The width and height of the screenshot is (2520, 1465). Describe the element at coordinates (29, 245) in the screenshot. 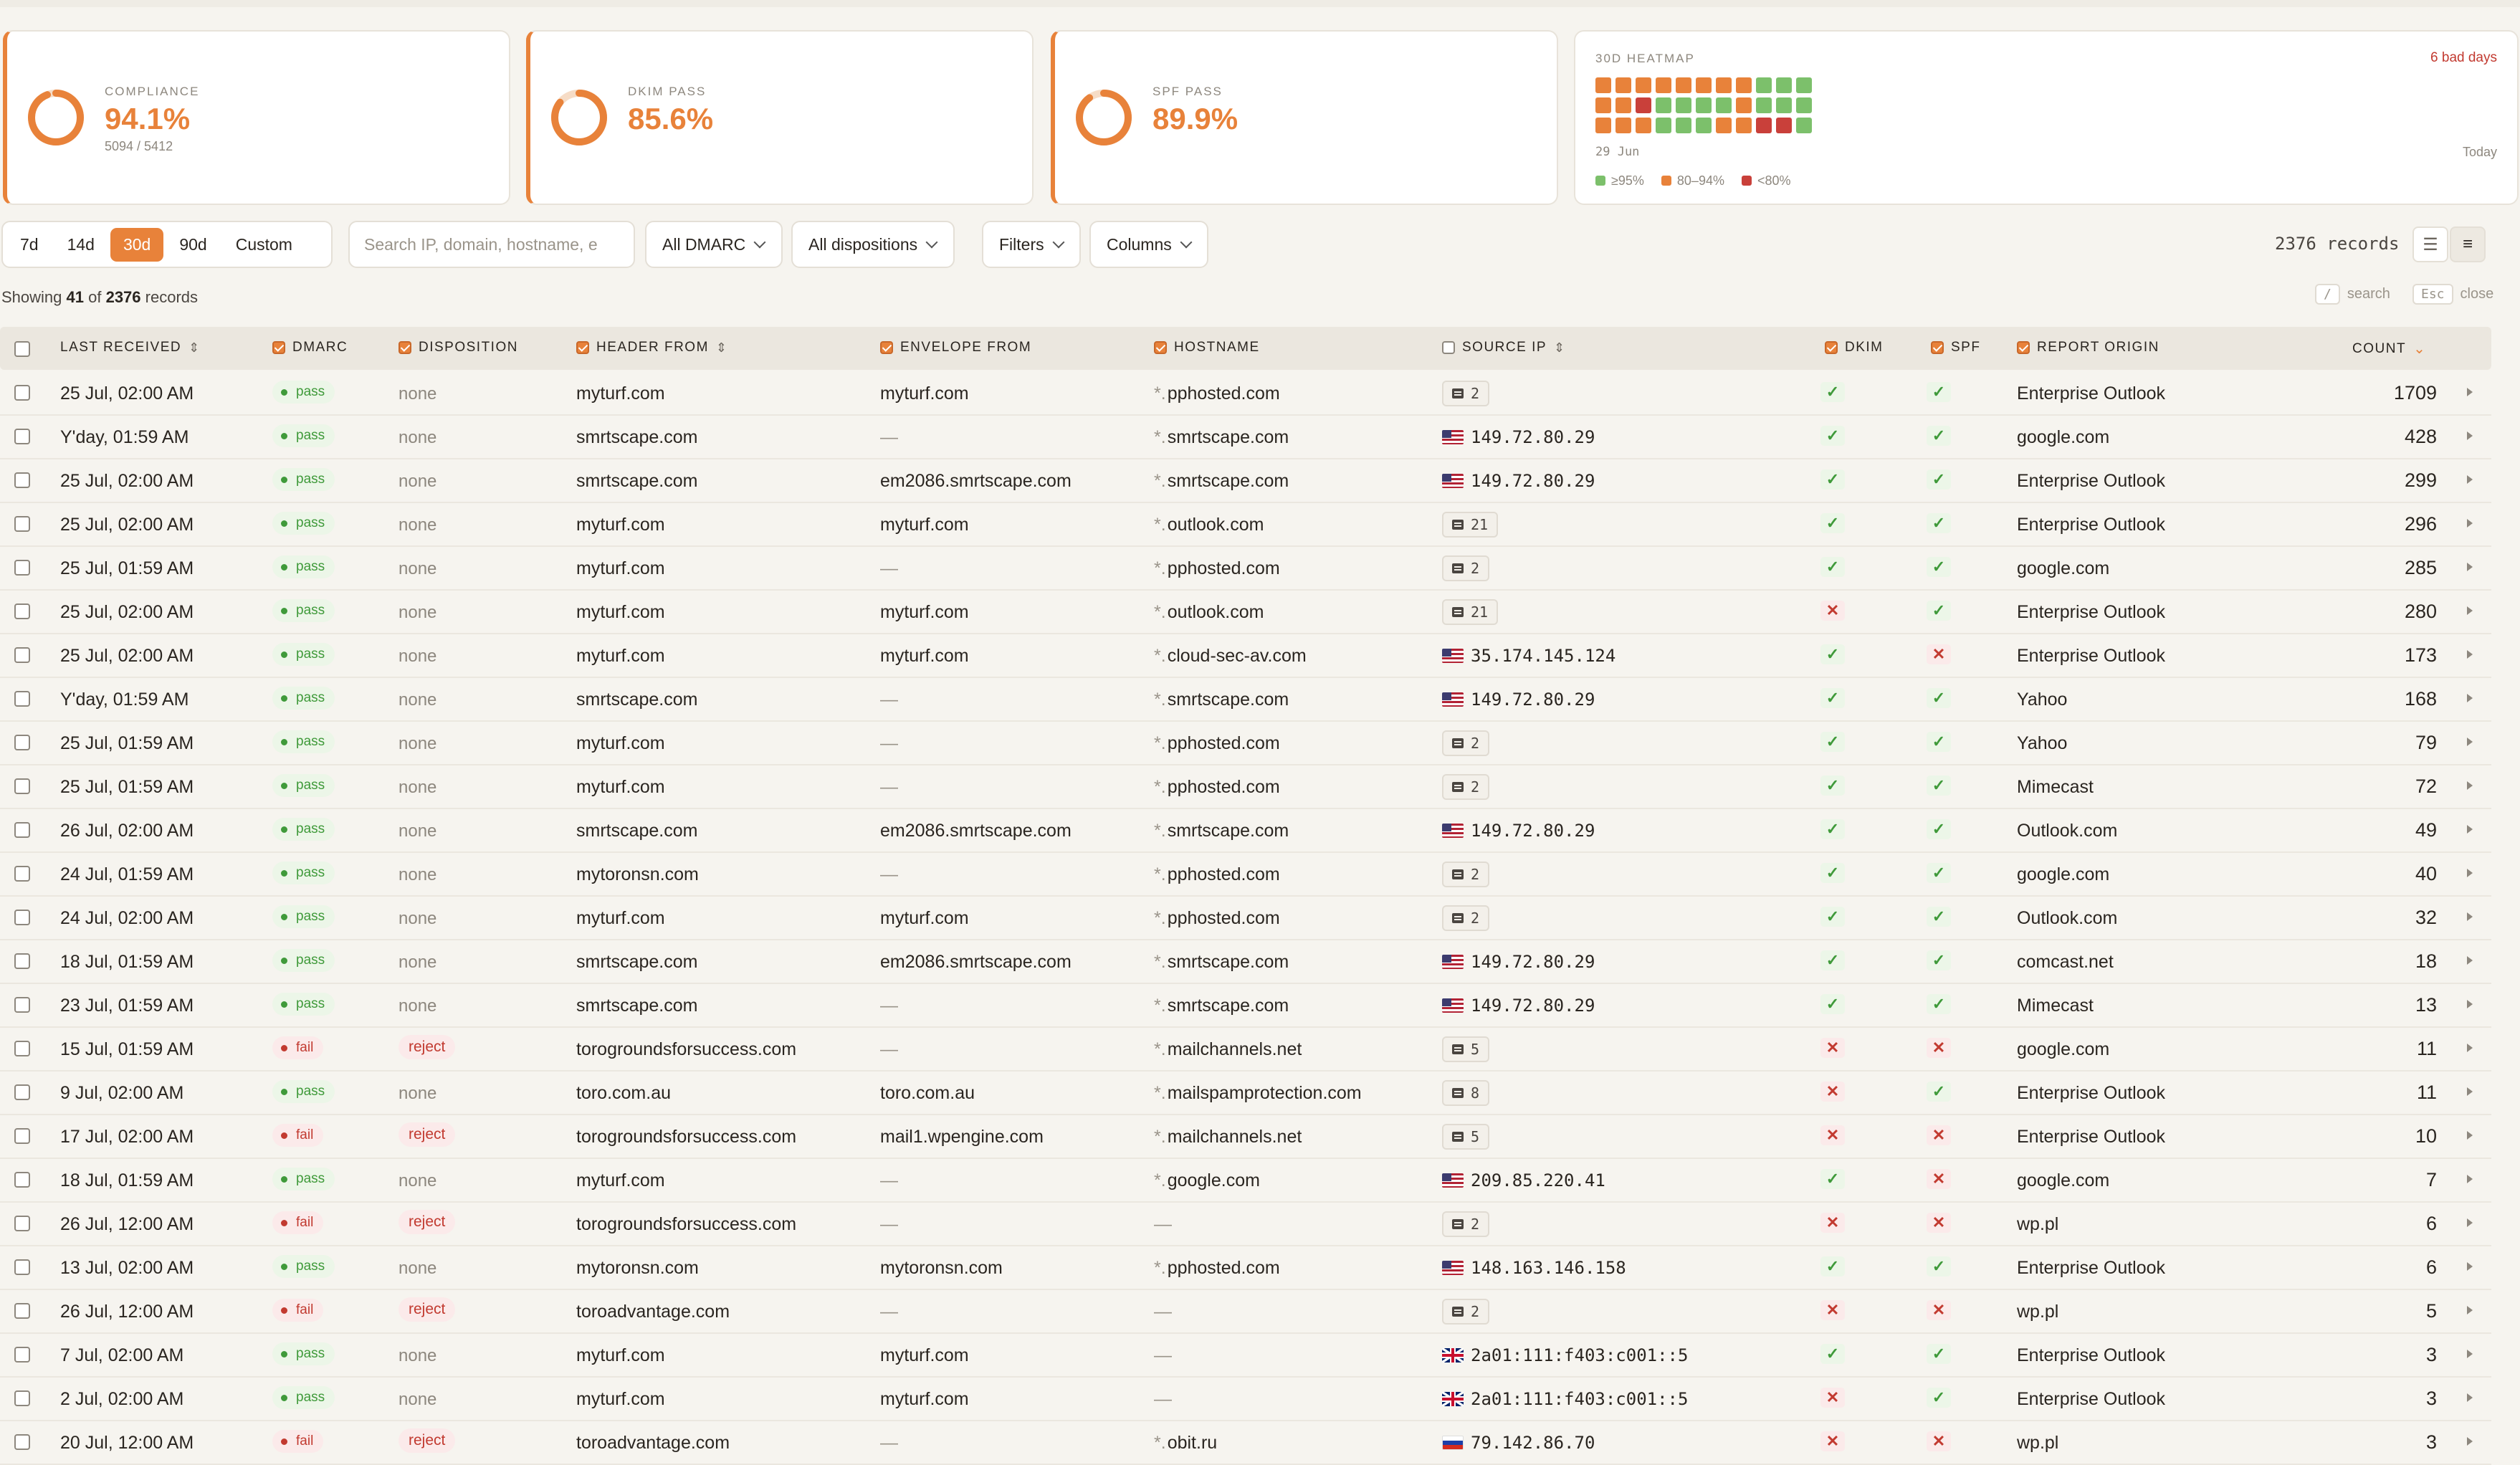

I see `range-option-7d: 7d` at that location.